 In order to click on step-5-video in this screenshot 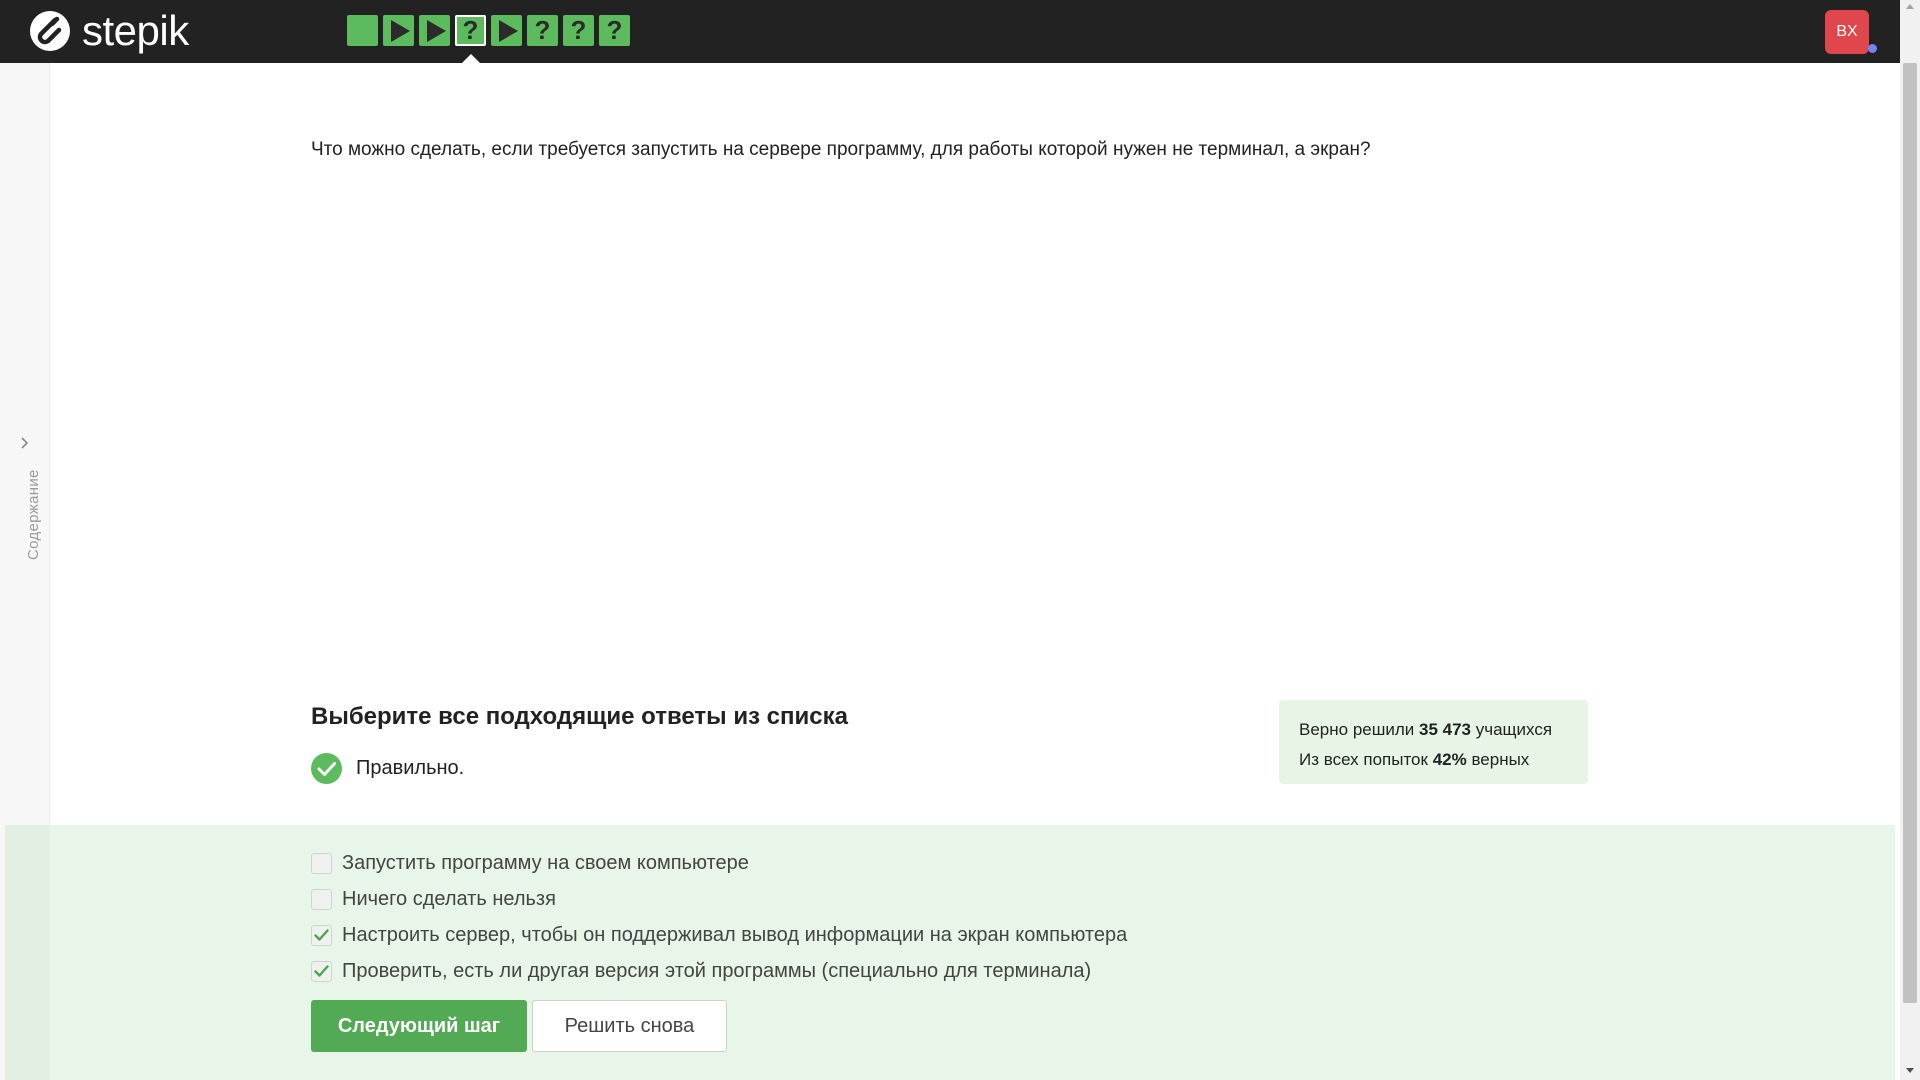, I will do `click(506, 30)`.